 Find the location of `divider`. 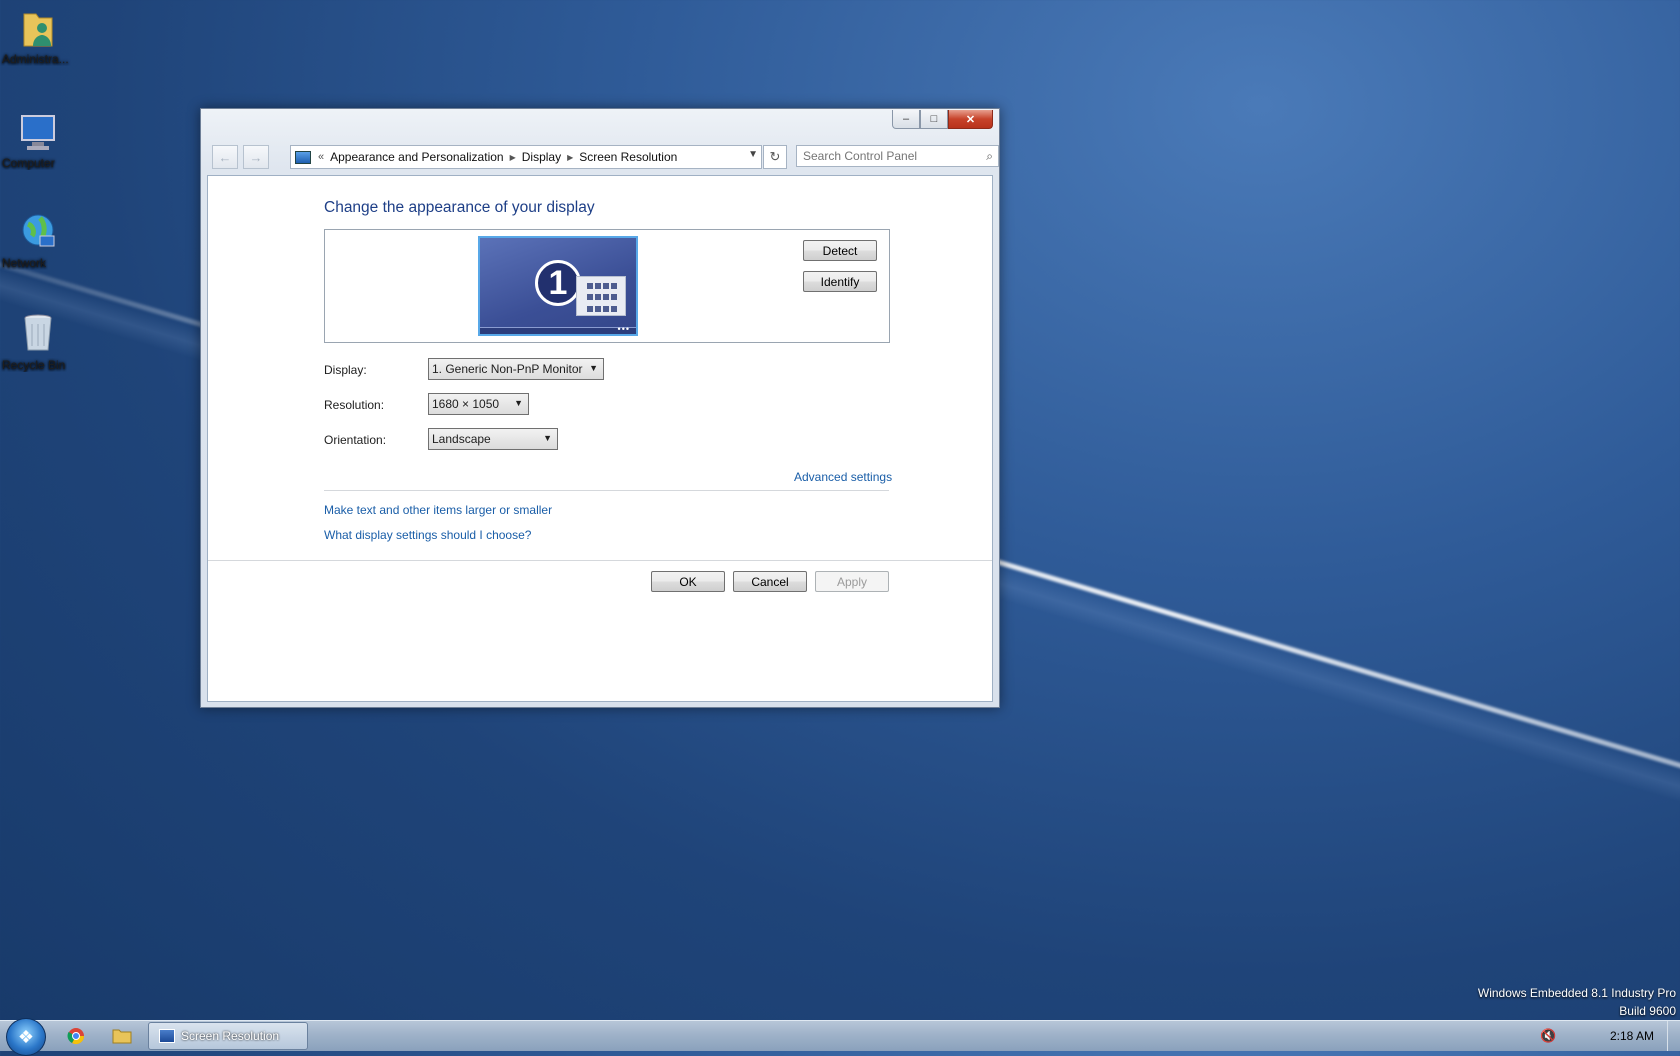

divider is located at coordinates (606, 490).